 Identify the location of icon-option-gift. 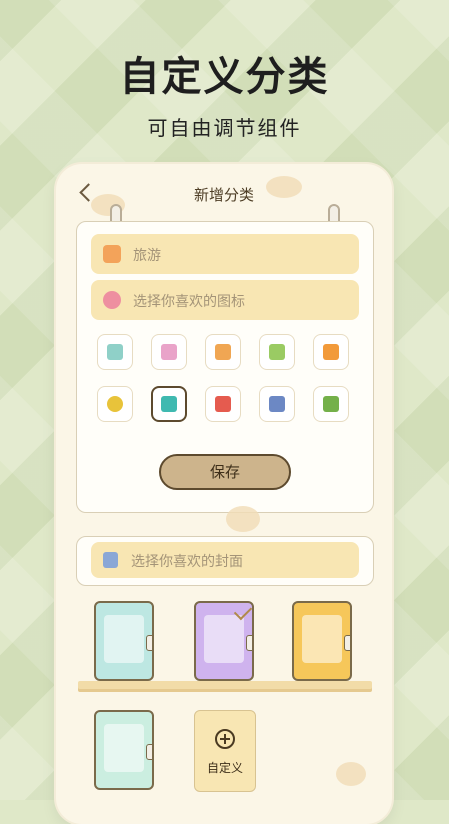
(277, 352).